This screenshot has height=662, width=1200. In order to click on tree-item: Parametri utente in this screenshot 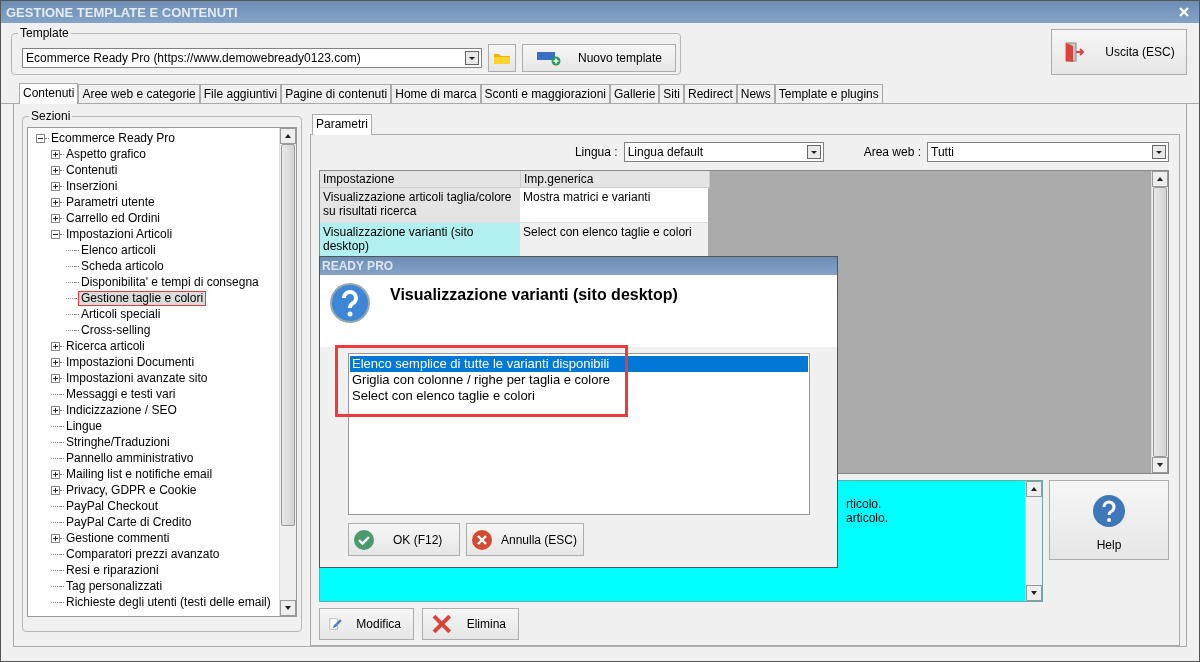, I will do `click(110, 202)`.